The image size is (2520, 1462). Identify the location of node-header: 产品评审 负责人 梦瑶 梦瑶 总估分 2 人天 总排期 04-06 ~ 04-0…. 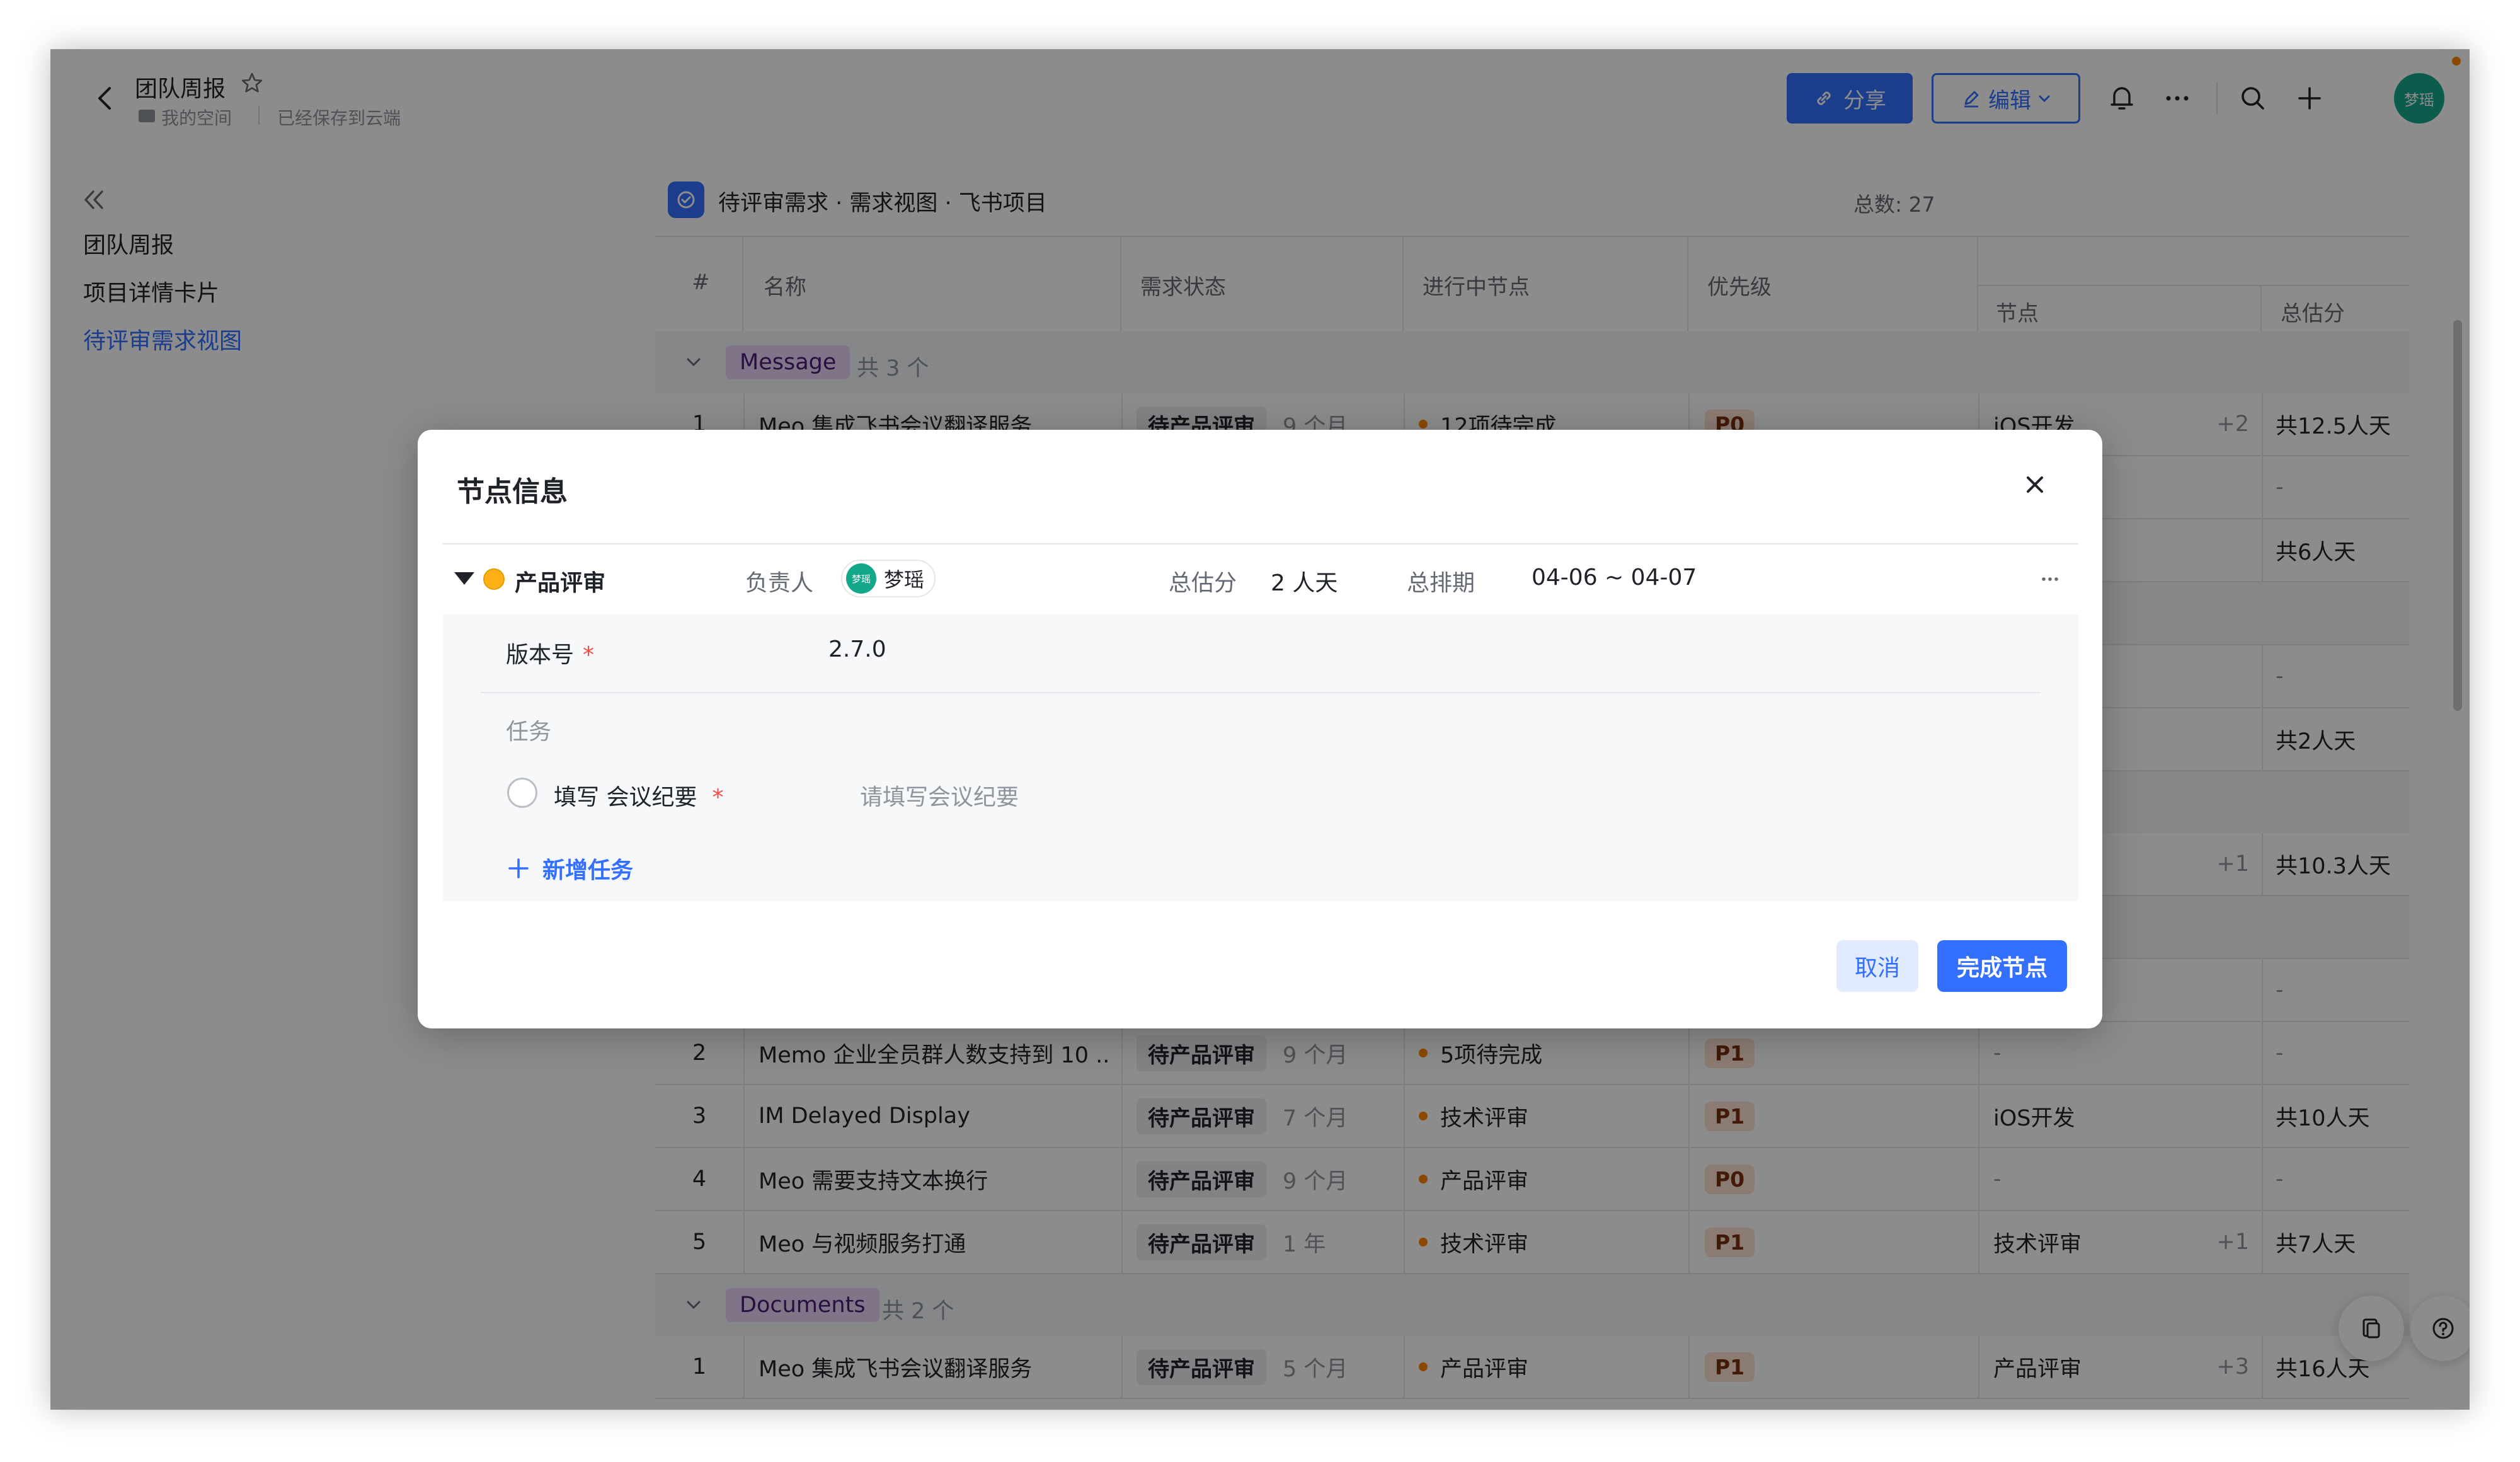
(1260, 579).